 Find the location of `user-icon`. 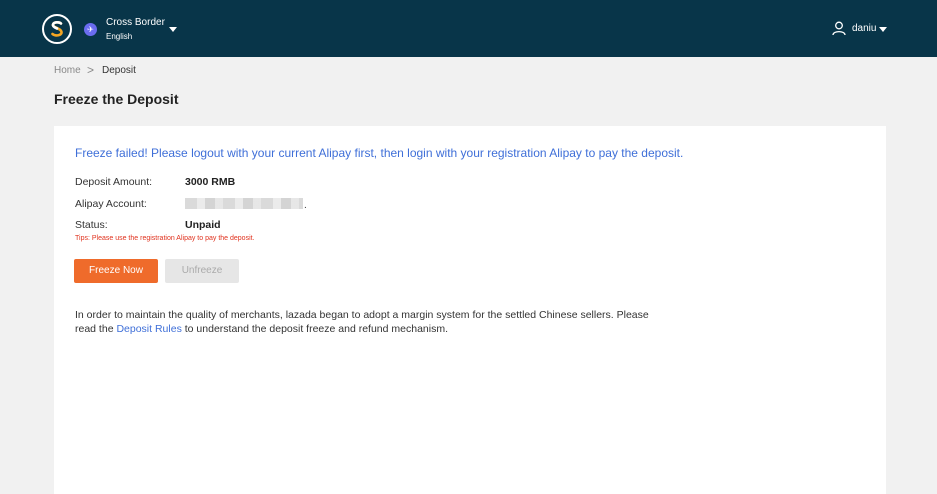

user-icon is located at coordinates (839, 28).